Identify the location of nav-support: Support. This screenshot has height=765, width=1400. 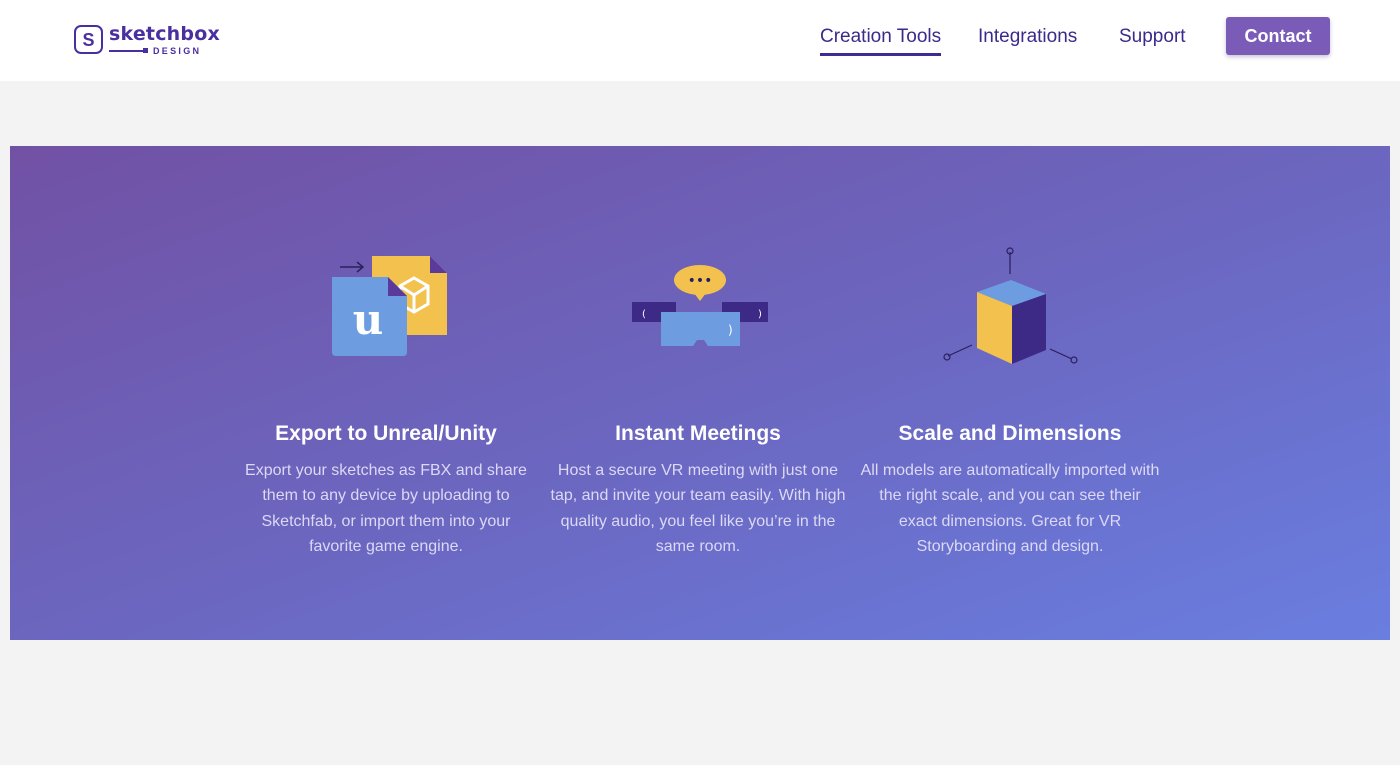
(1152, 38).